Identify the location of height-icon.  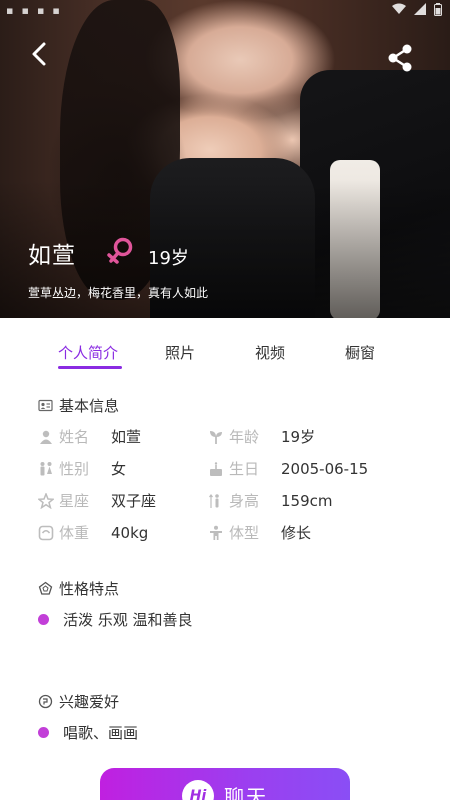
(214, 500).